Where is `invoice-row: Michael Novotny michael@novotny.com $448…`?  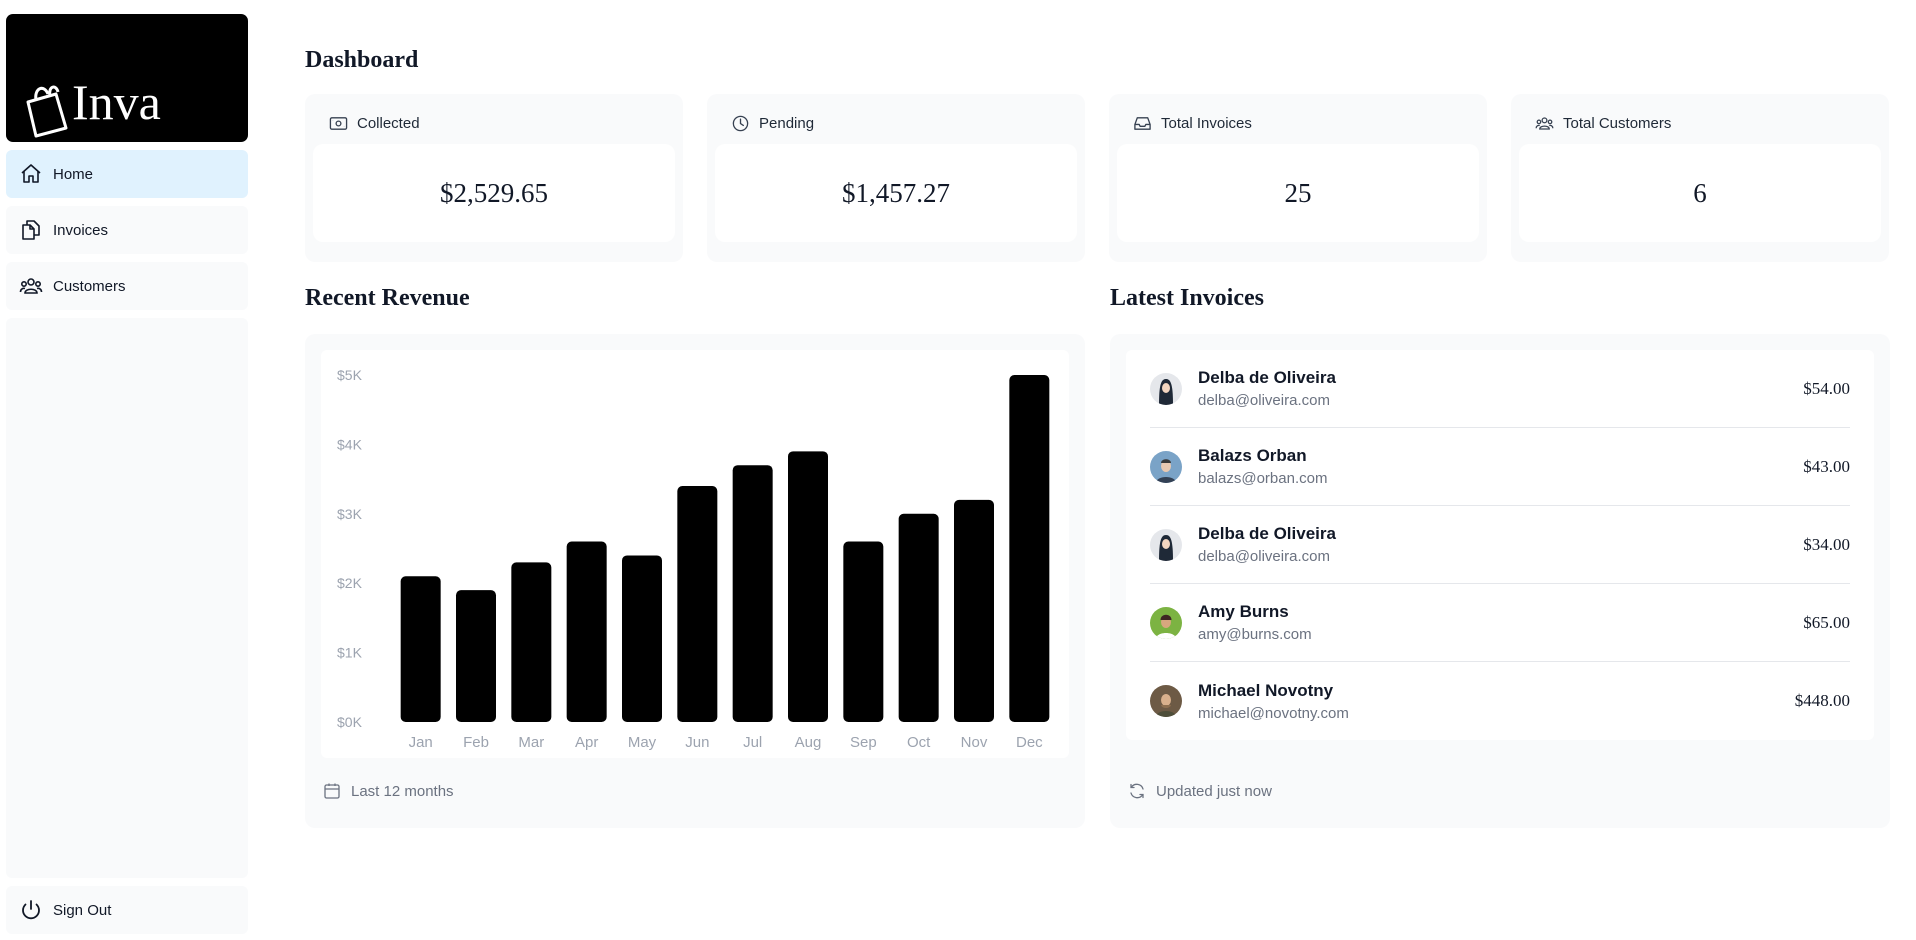
invoice-row: Michael Novotny michael@novotny.com $448… is located at coordinates (1500, 701).